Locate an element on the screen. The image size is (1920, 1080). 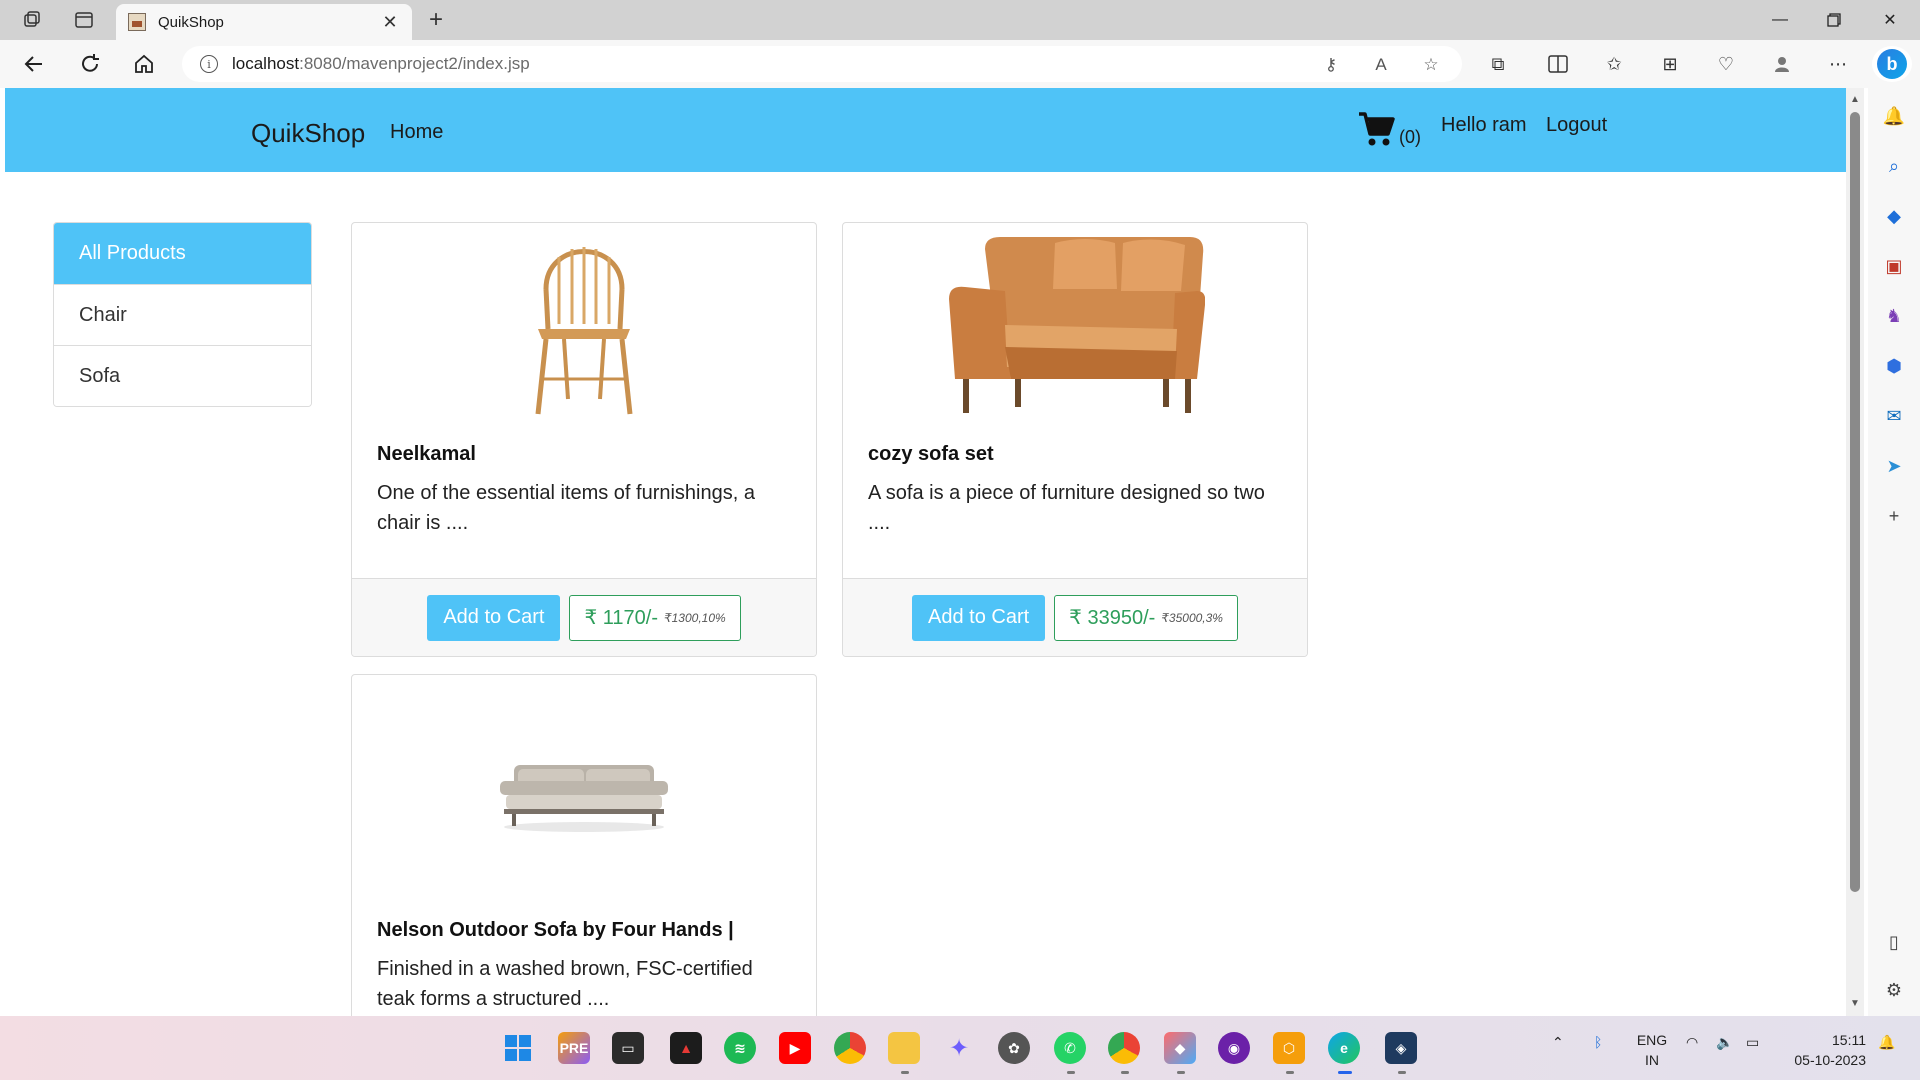
youtube-icon: ▶ is located at coordinates (795, 1048).